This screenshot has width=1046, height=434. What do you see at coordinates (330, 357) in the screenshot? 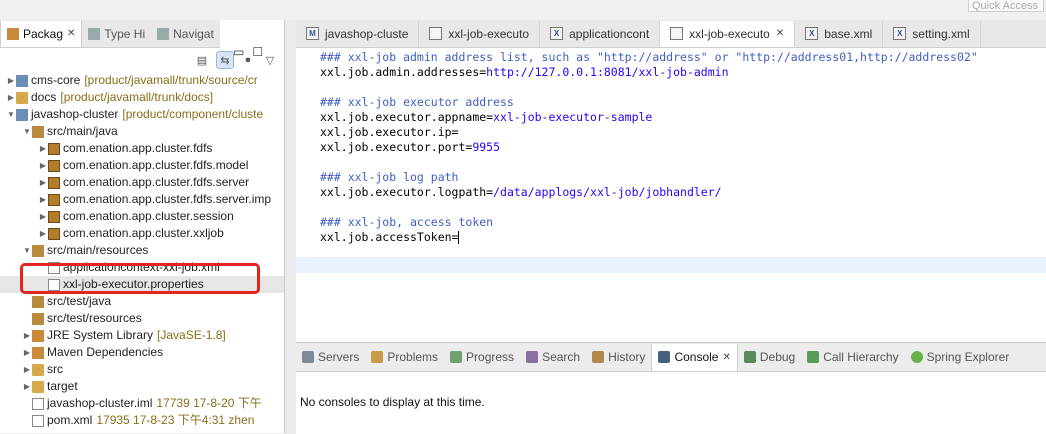
I see `console-tab-servers: Servers` at bounding box center [330, 357].